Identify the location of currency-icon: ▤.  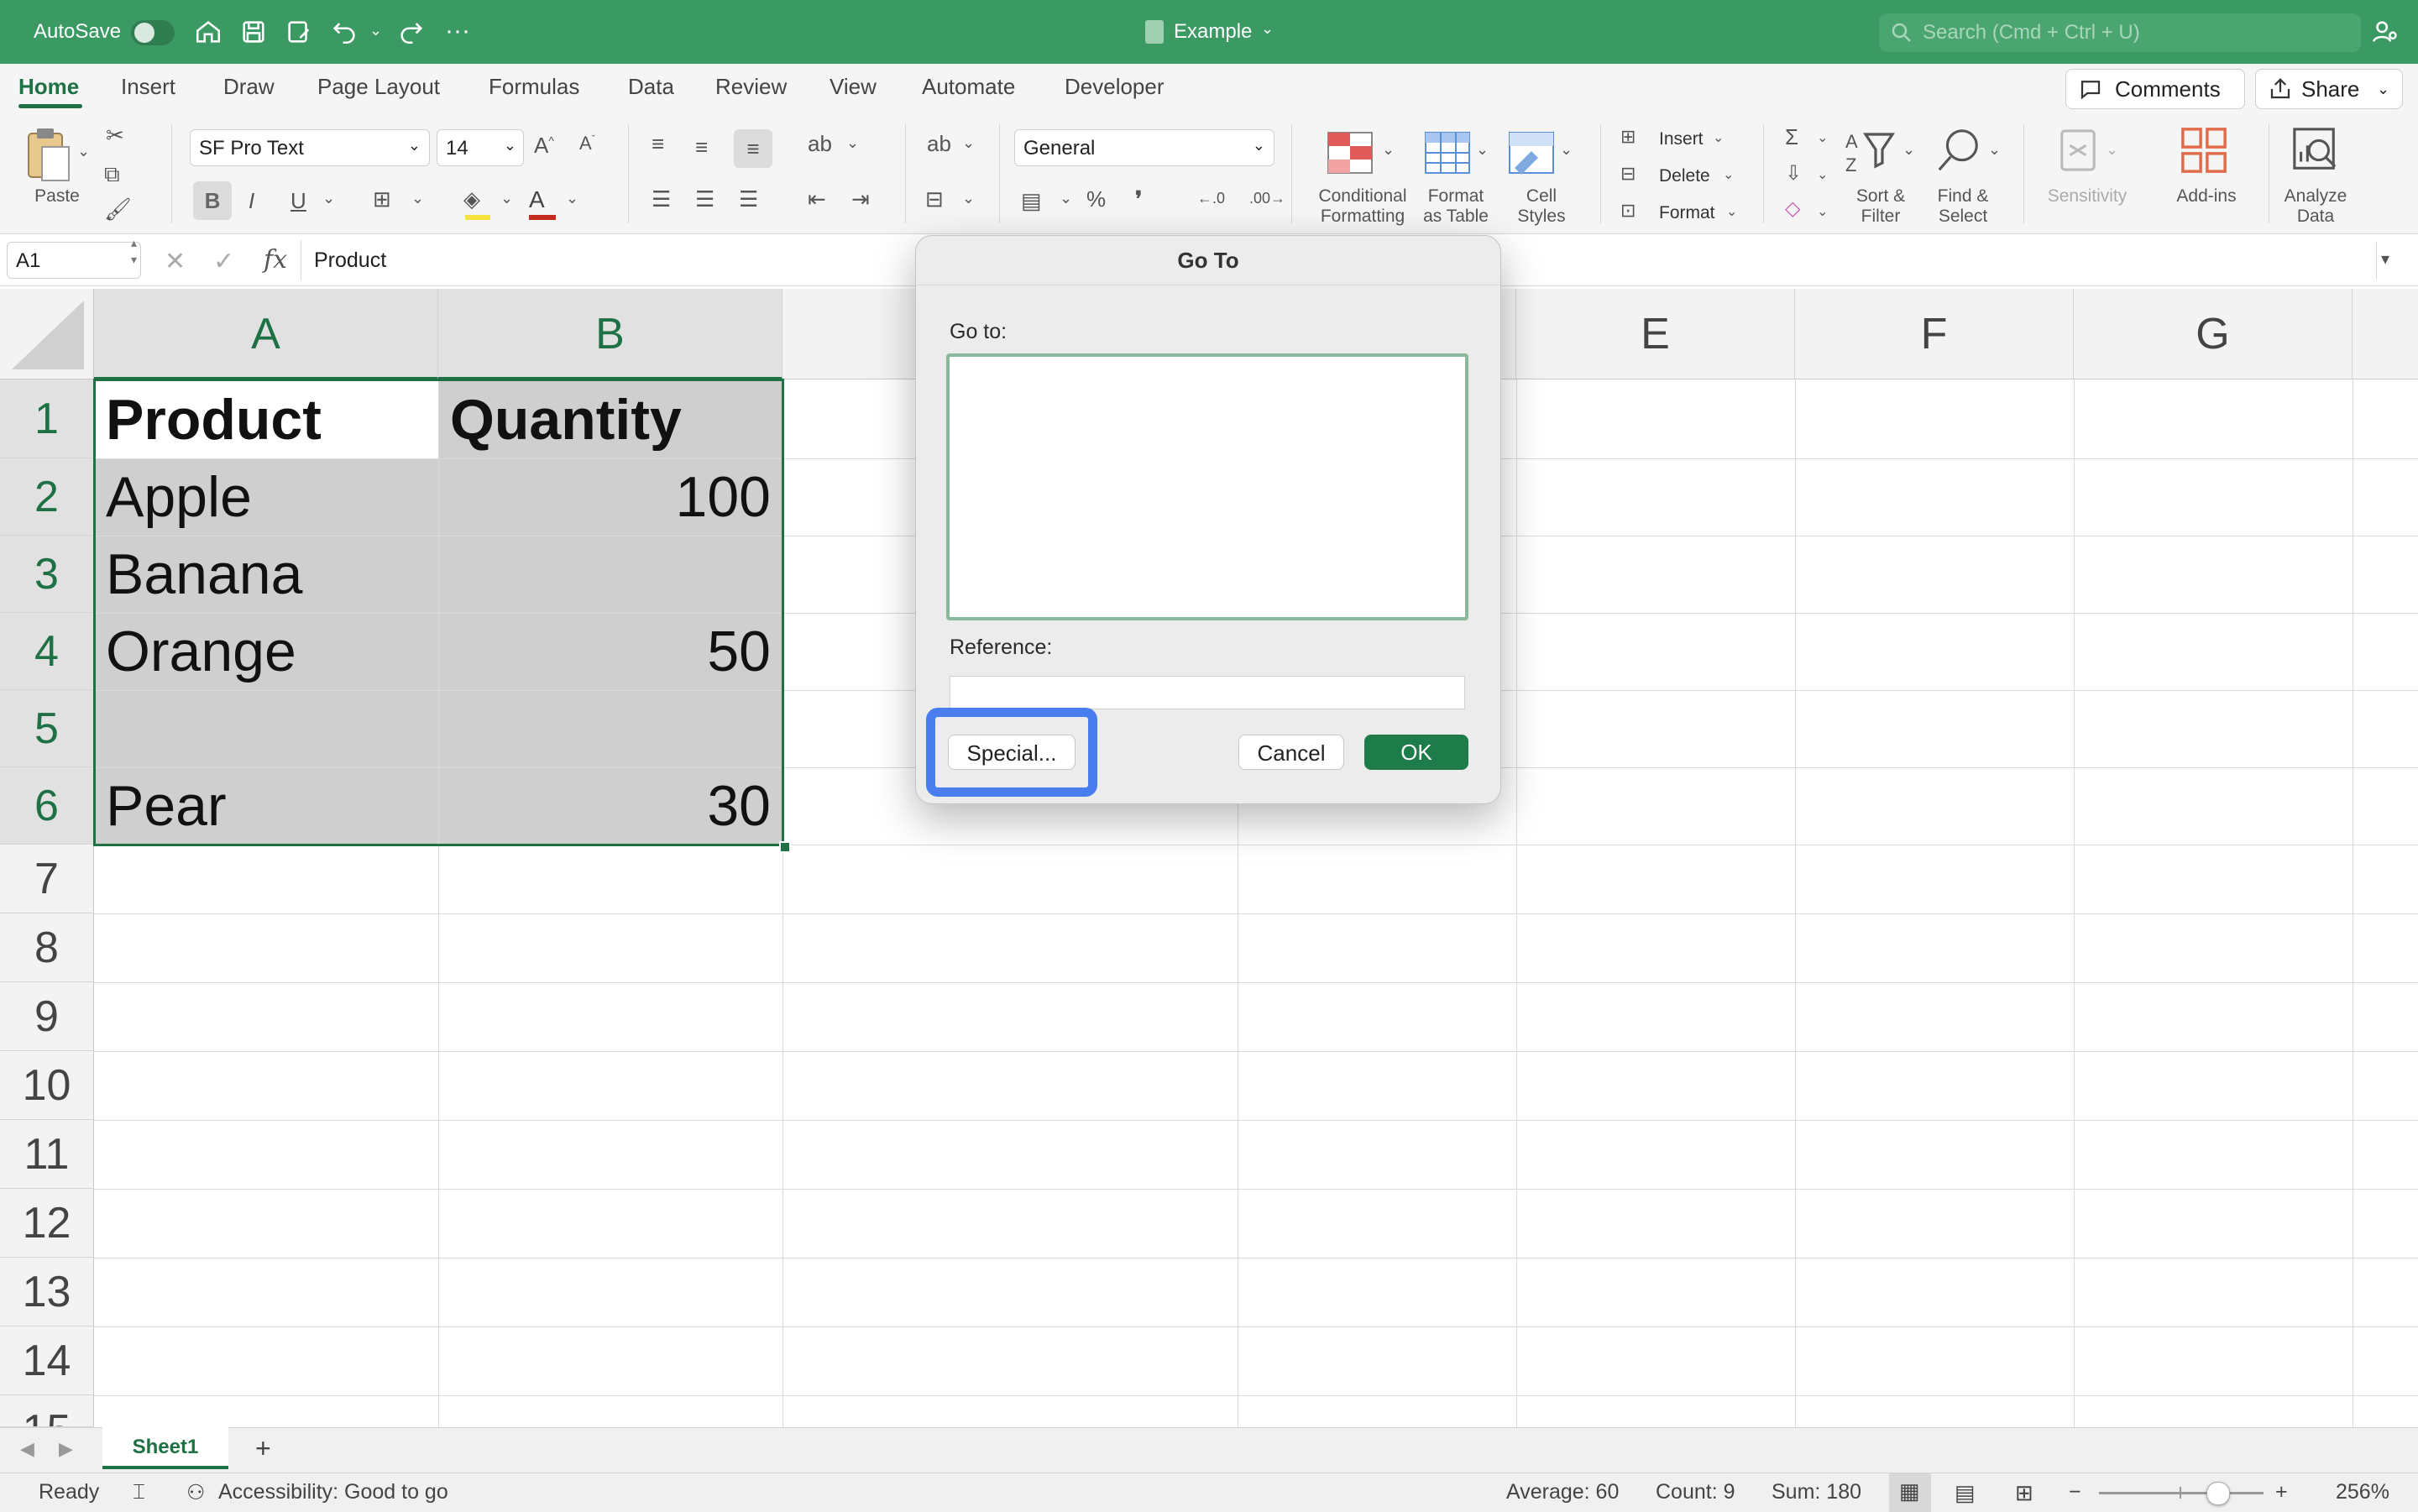
(1031, 201).